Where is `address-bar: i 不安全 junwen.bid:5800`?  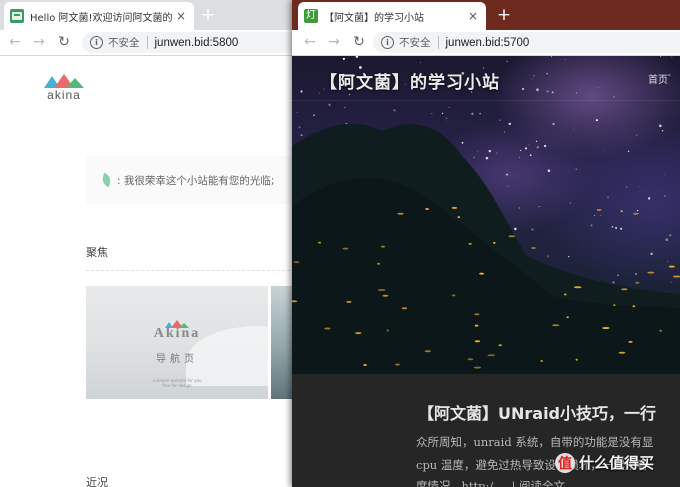
address-bar: i 不安全 junwen.bid:5800 is located at coordinates (191, 42).